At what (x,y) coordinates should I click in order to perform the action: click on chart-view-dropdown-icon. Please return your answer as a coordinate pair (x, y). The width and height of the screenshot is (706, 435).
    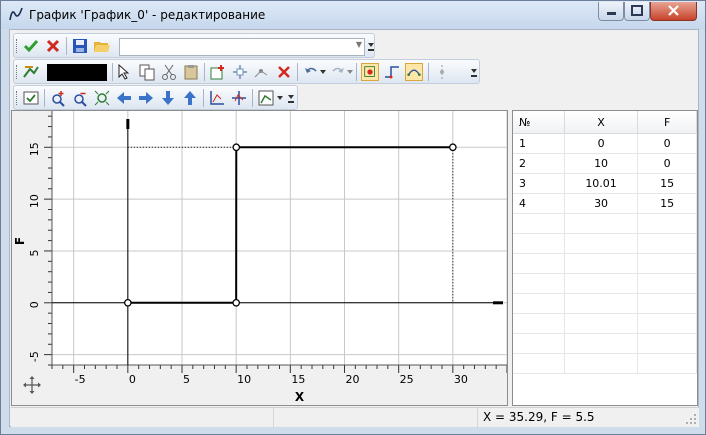
    Looking at the image, I should click on (280, 98).